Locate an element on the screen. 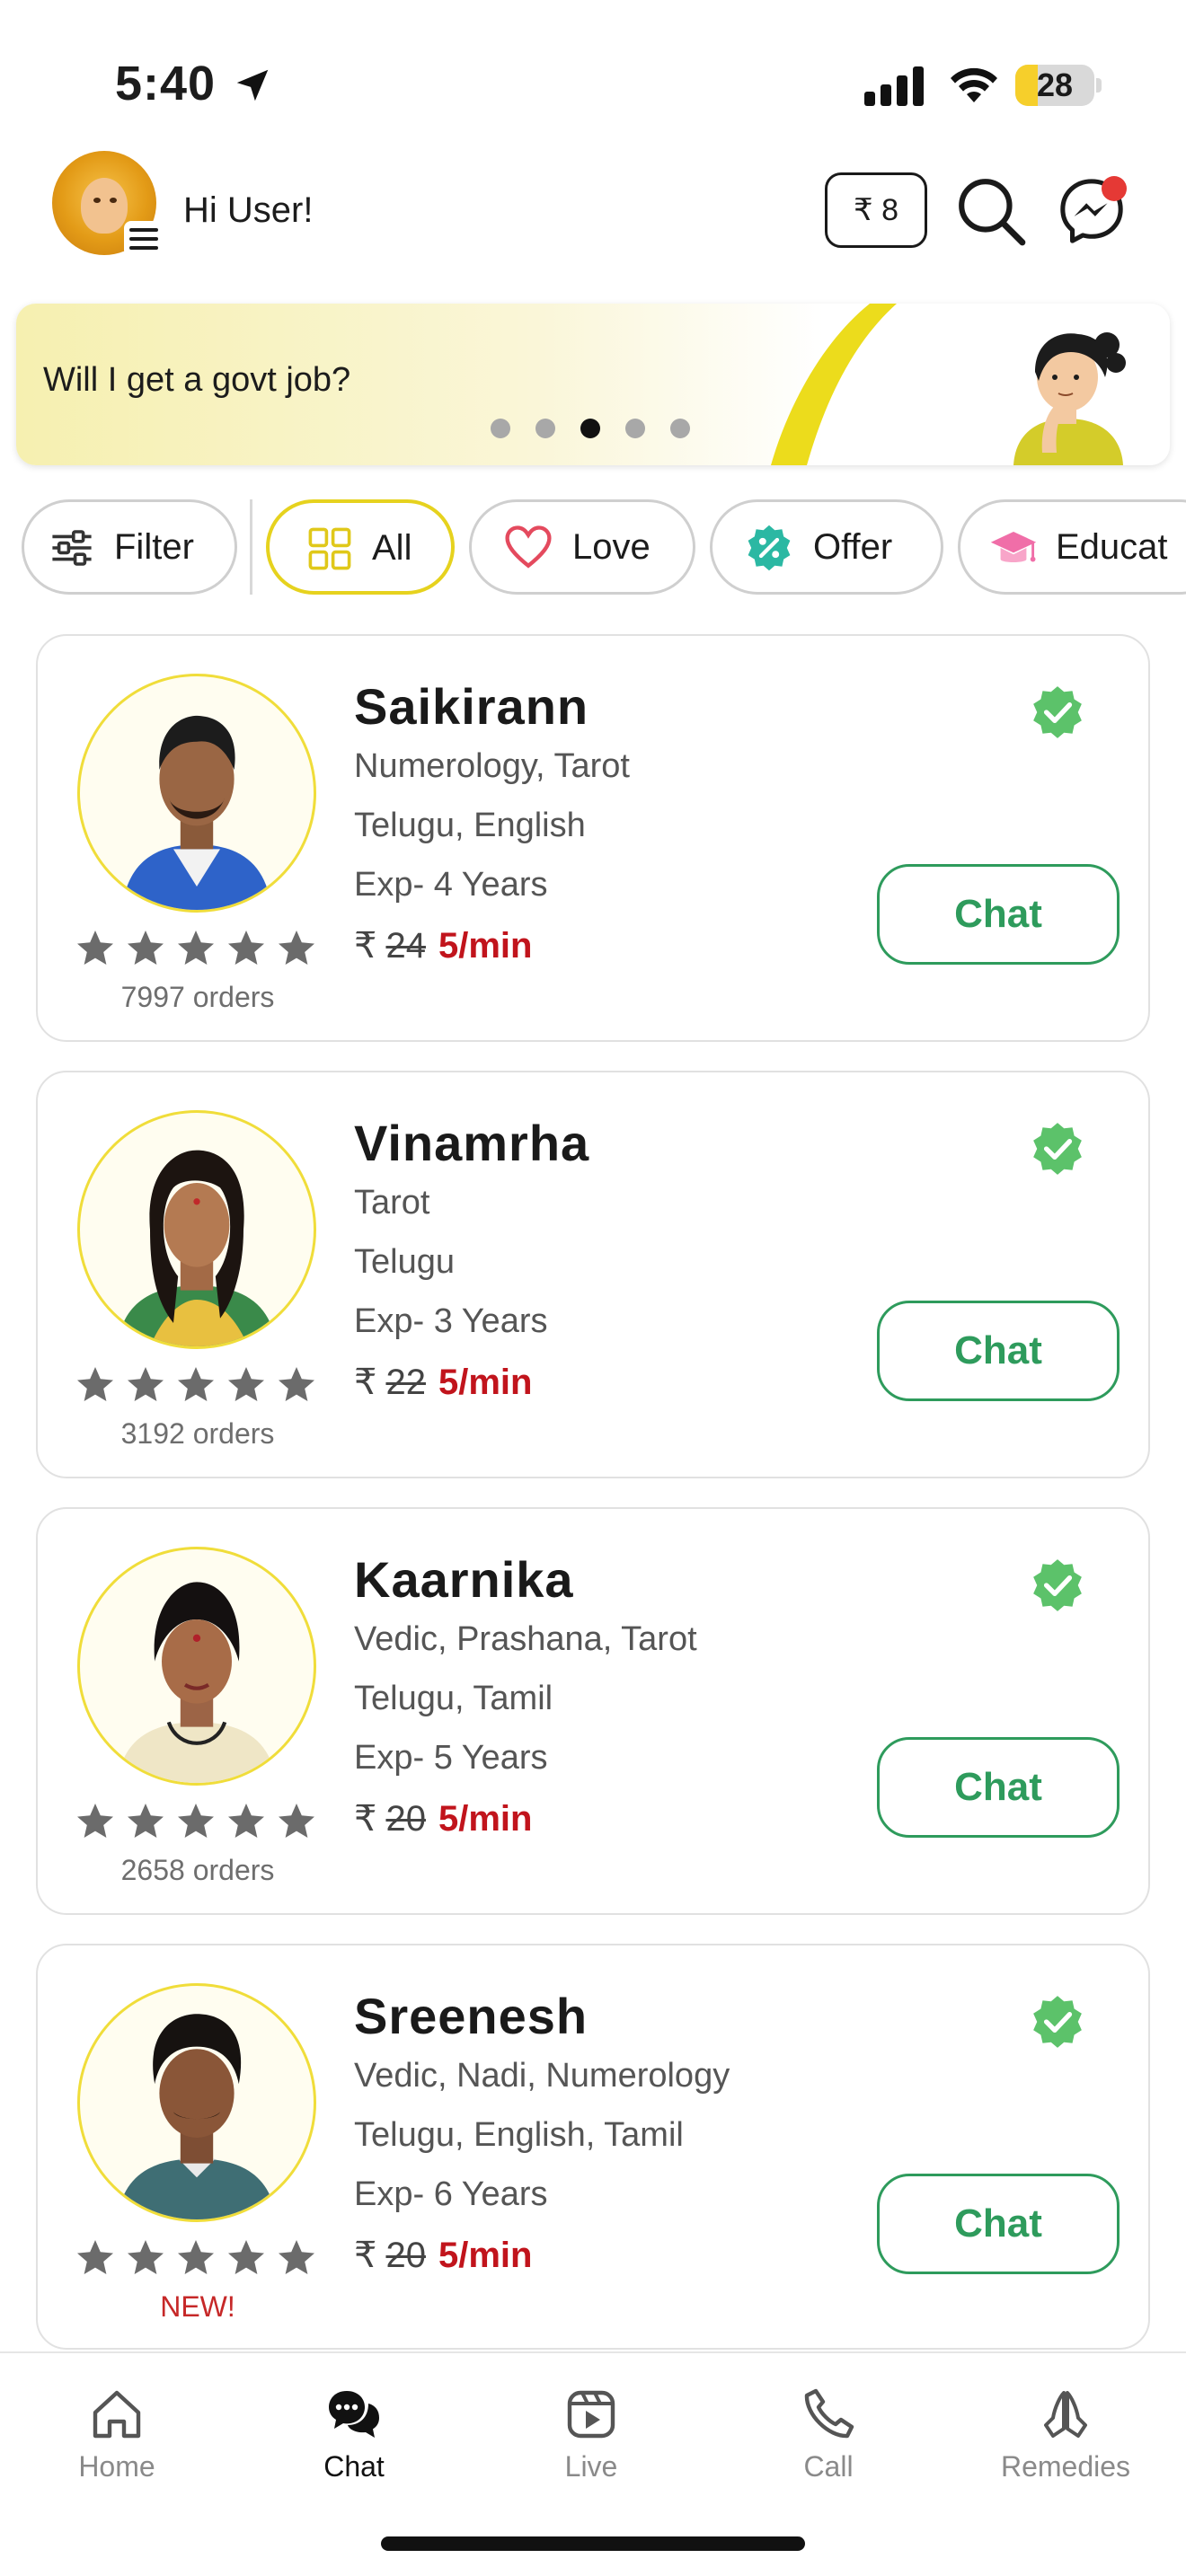 The height and width of the screenshot is (2576, 1186). nav-live: Live is located at coordinates (591, 2434).